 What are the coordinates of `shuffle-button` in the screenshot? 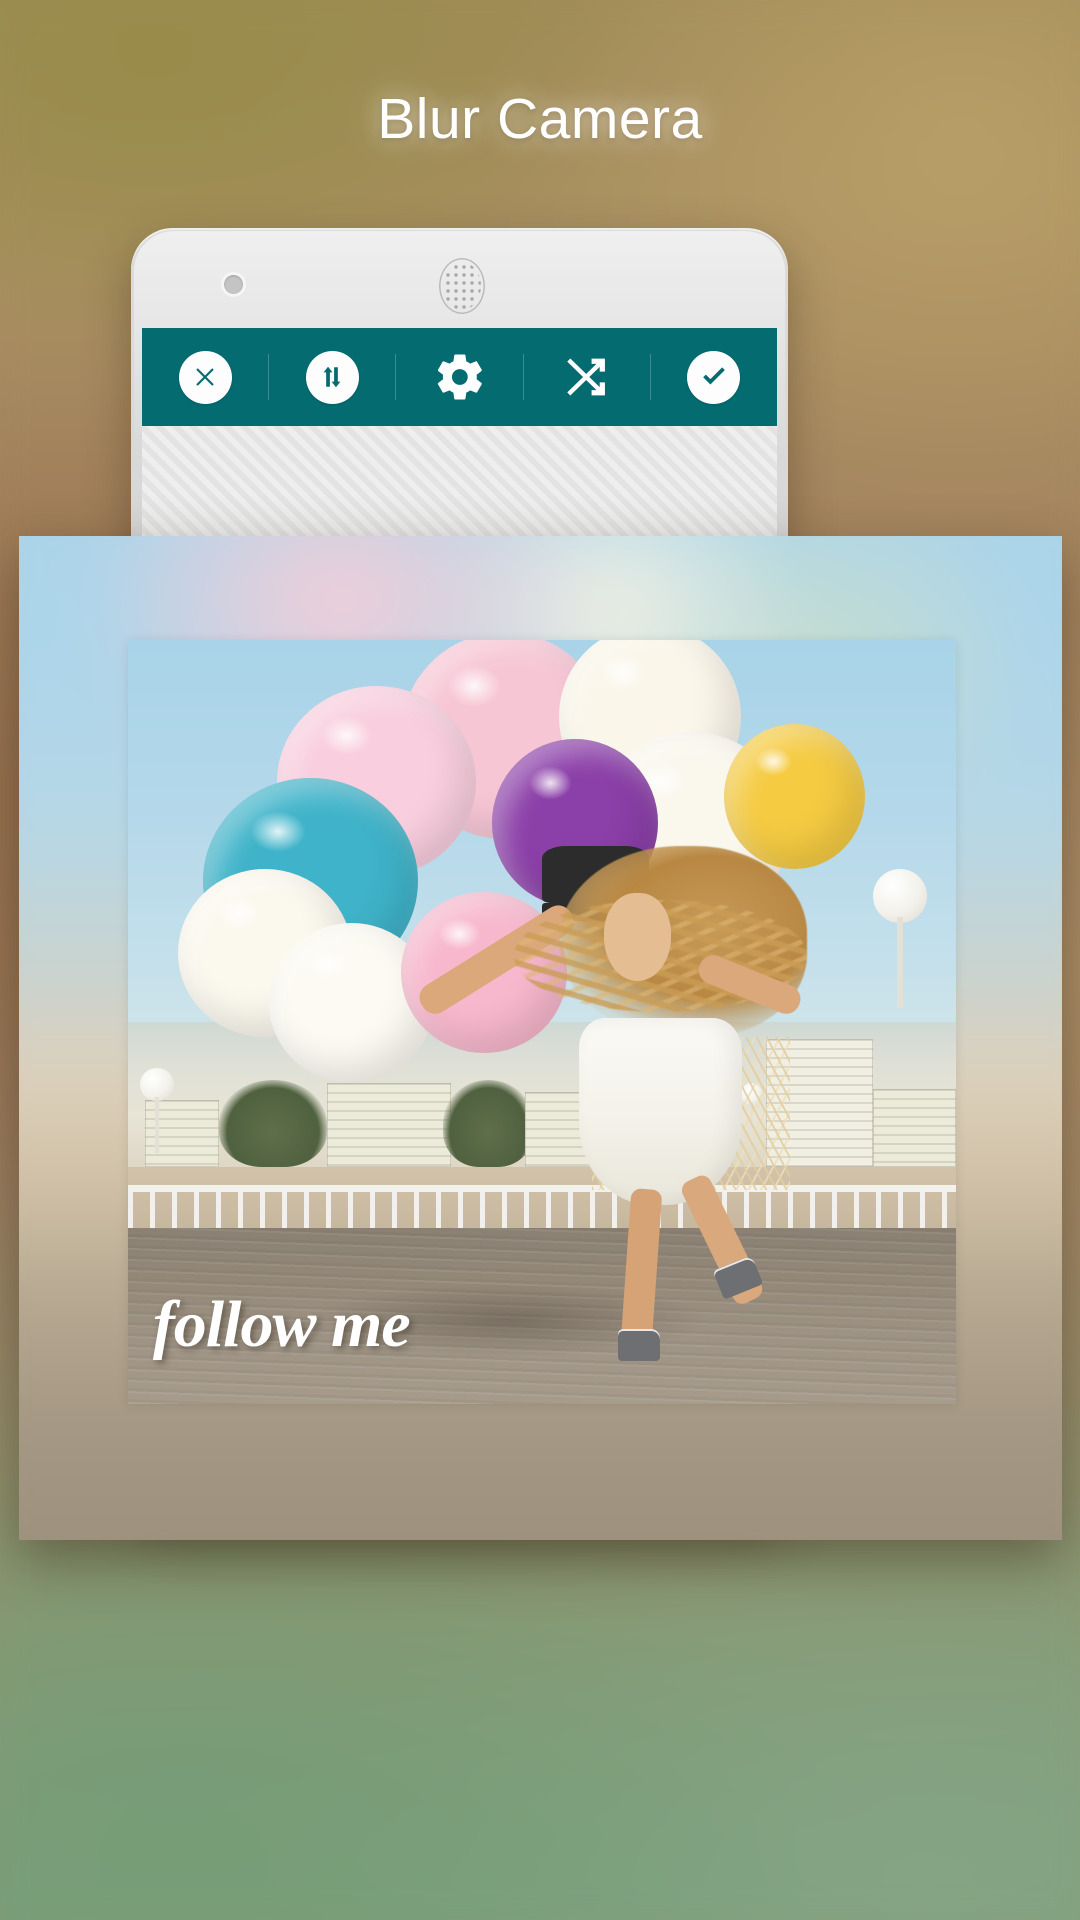 It's located at (587, 377).